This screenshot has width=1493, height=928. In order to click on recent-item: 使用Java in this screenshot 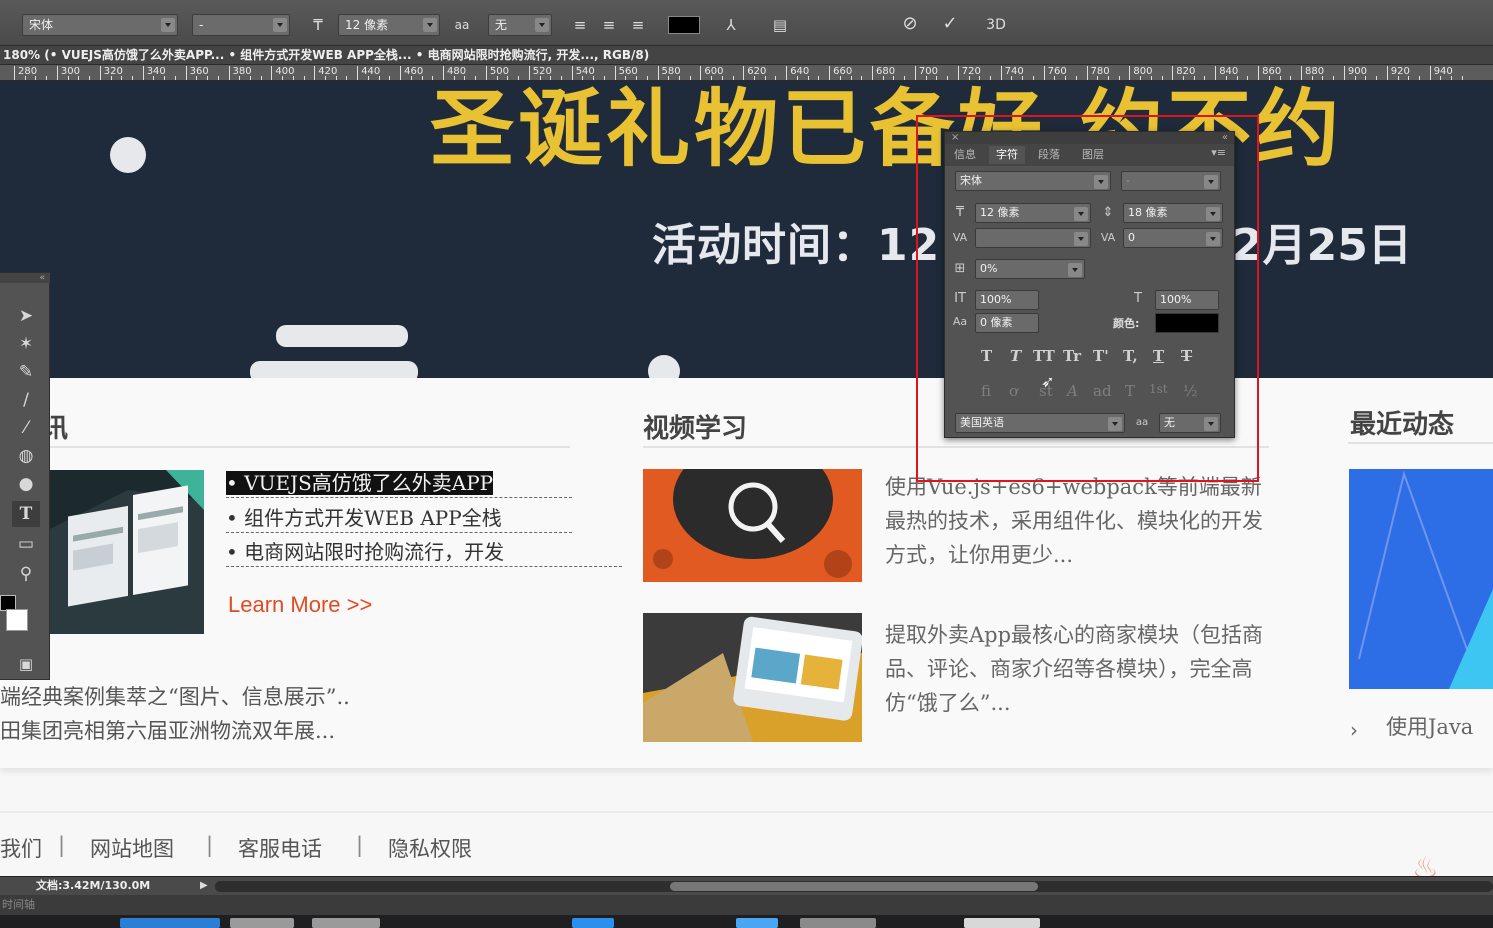, I will do `click(1439, 727)`.